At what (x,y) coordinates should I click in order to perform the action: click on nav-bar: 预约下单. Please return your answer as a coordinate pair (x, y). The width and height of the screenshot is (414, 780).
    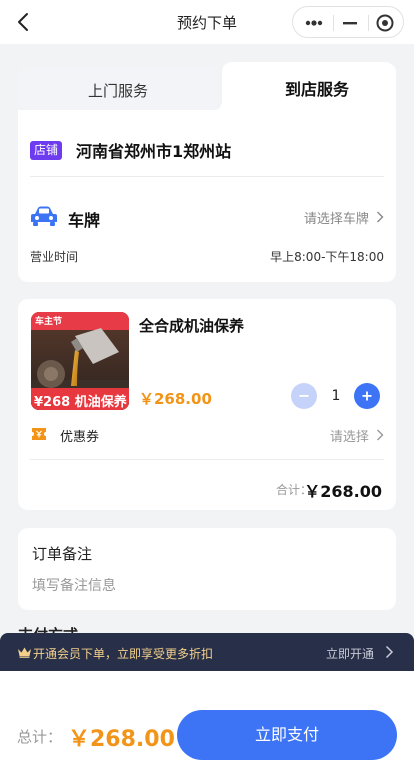
    Looking at the image, I should click on (207, 22).